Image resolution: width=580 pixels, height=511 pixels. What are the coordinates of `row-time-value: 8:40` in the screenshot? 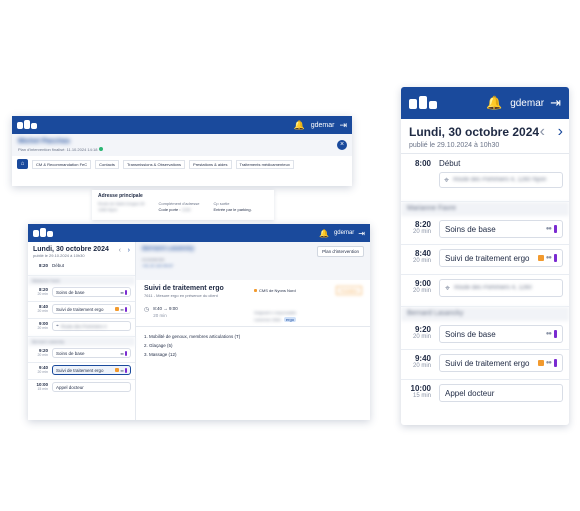 It's located at (422, 253).